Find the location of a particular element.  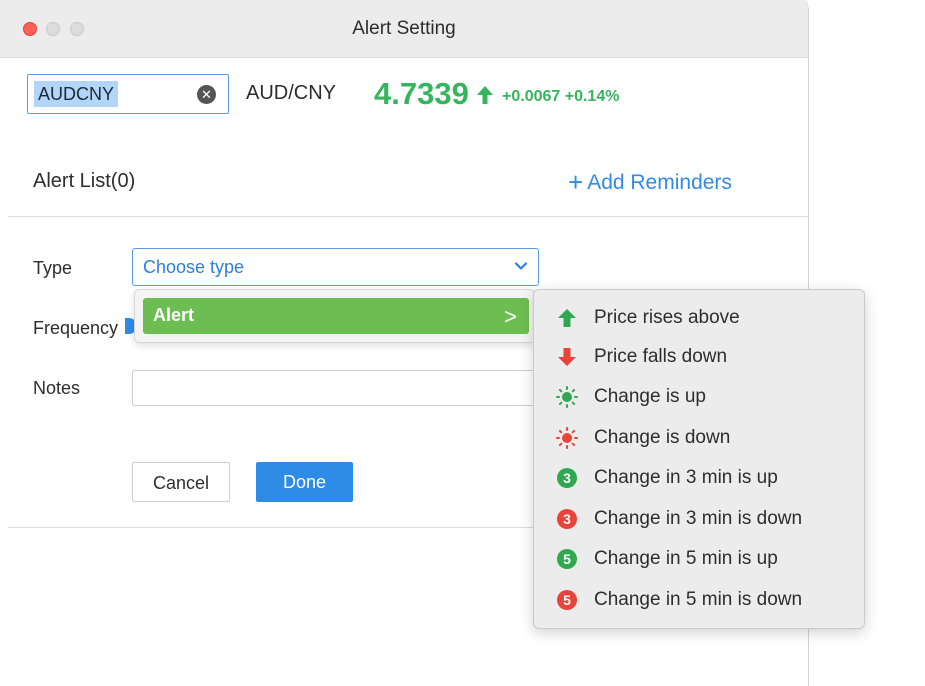

submenu-item-change-3min-down: 3 Change in 3 min is down is located at coordinates (706, 520).